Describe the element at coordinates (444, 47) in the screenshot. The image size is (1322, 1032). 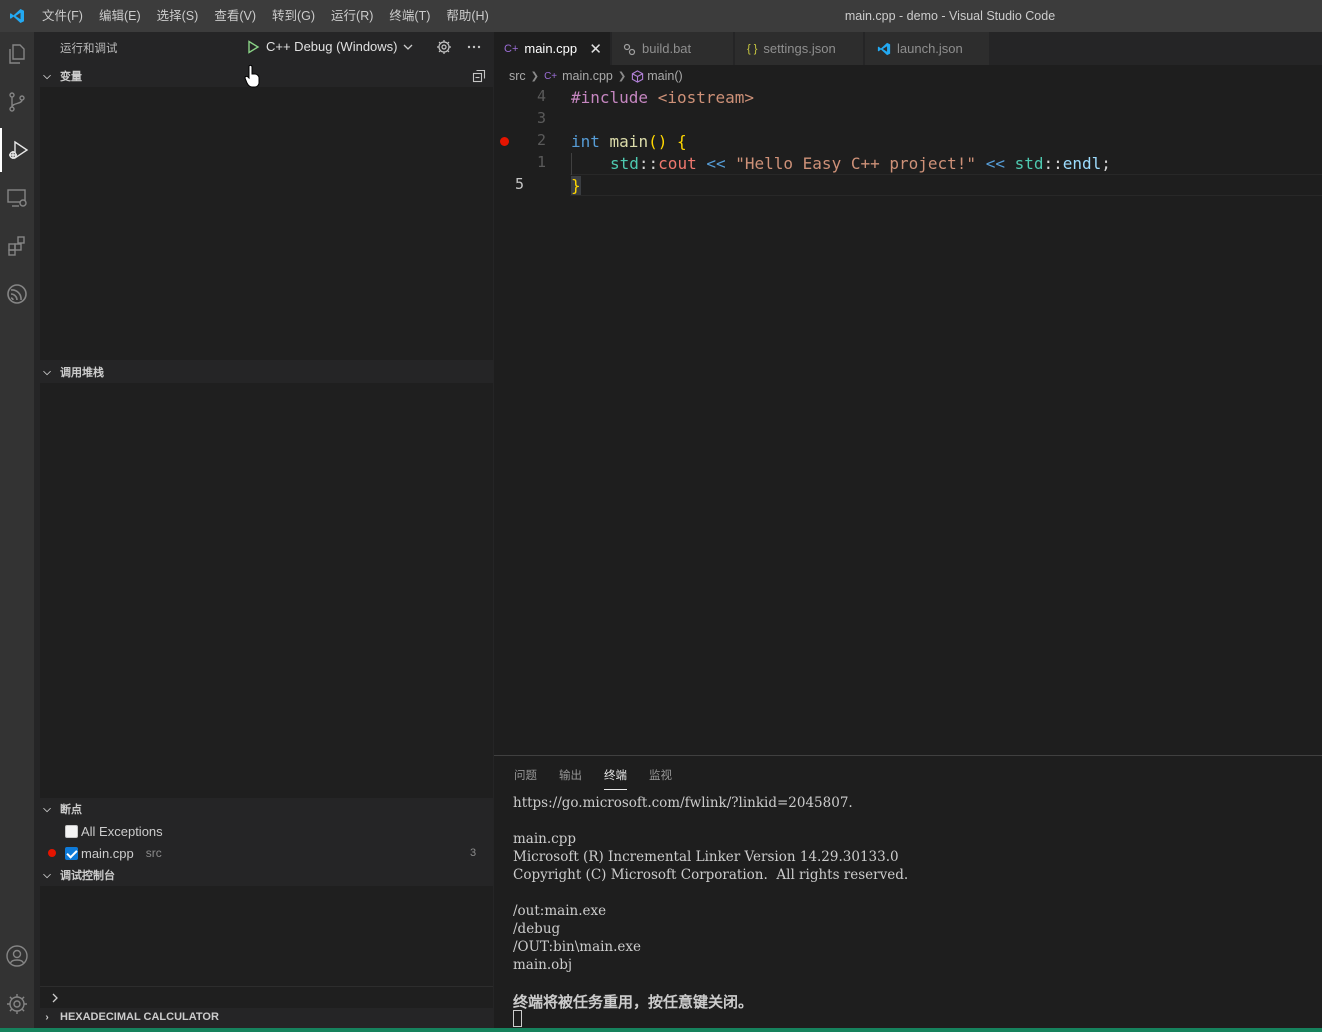
I see `gear-icon` at that location.